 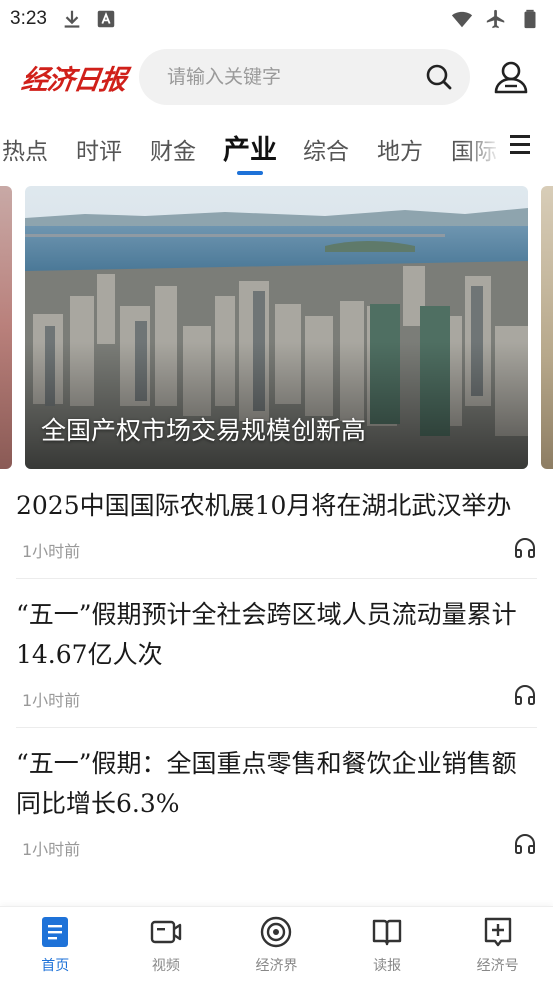 I want to click on tab-finance: 财金, so click(x=173, y=149).